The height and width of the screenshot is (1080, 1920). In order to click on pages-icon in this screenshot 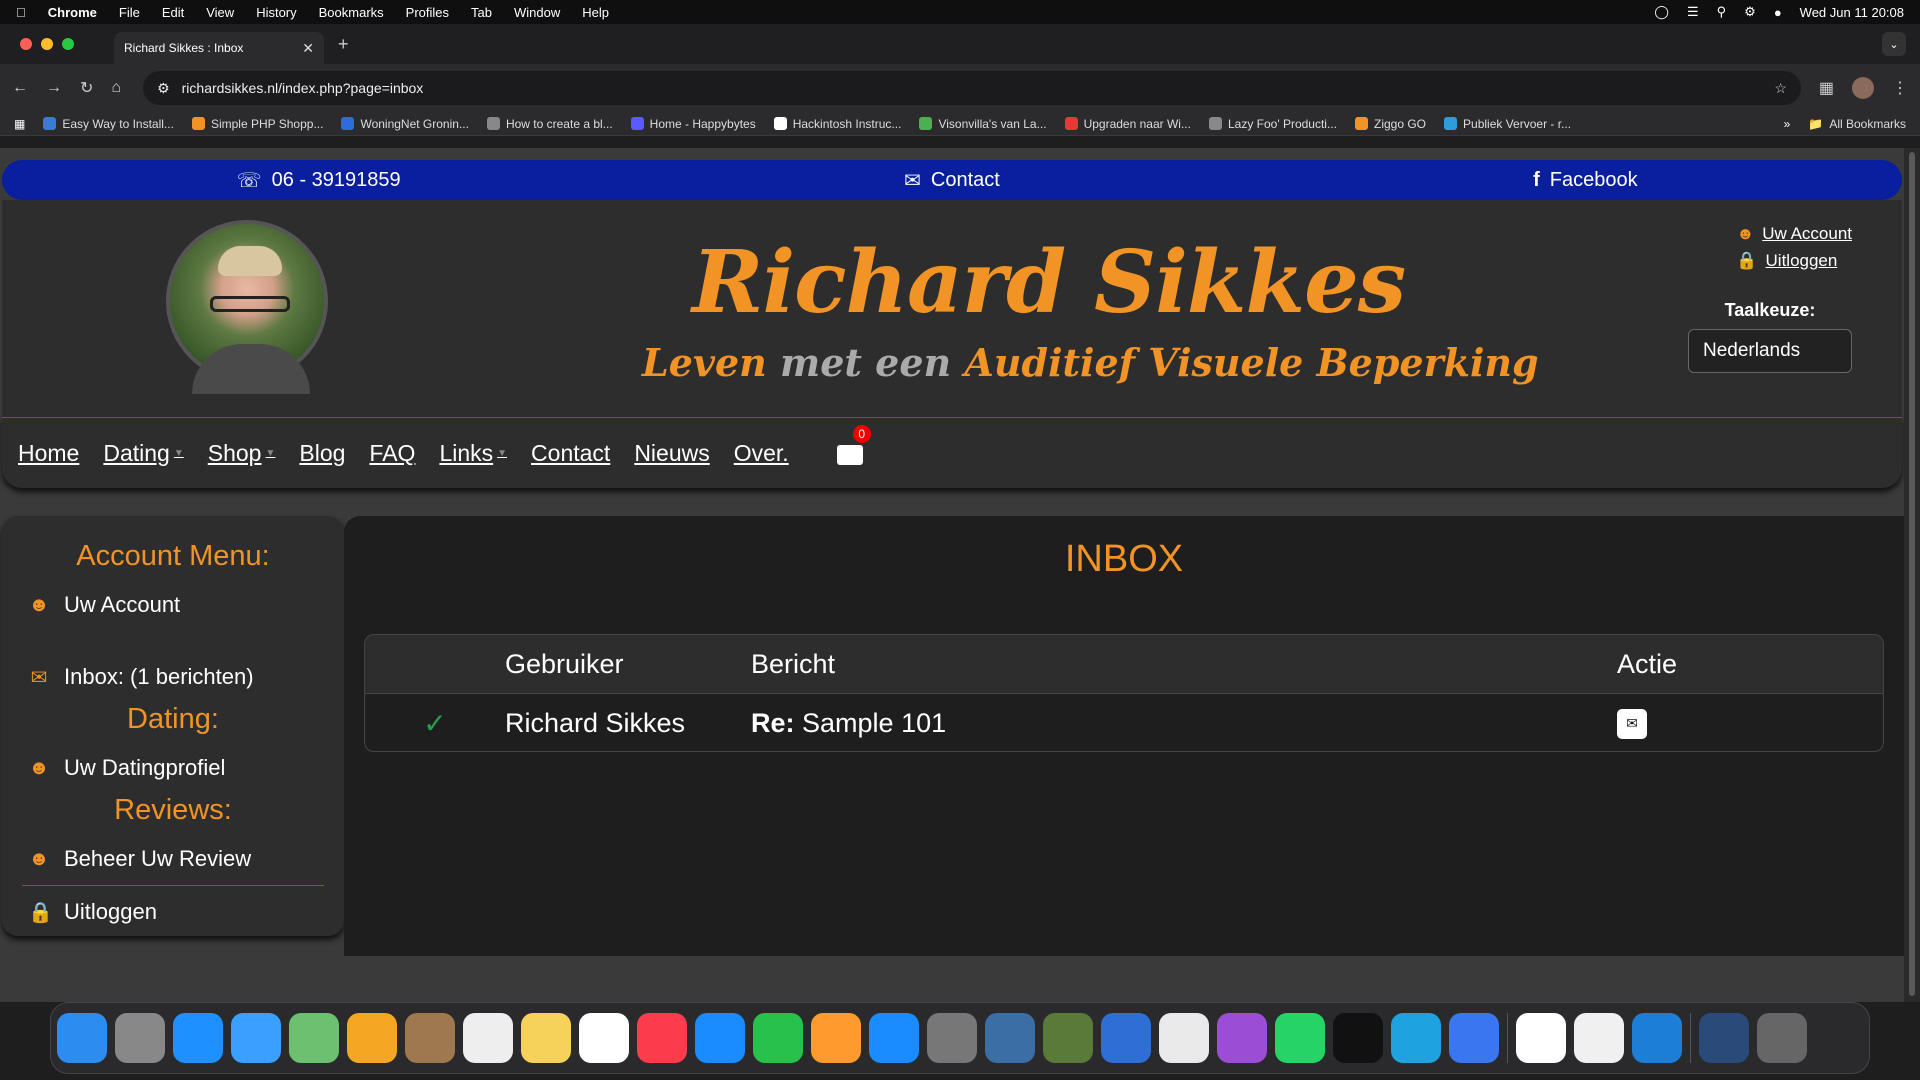, I will do `click(836, 1038)`.